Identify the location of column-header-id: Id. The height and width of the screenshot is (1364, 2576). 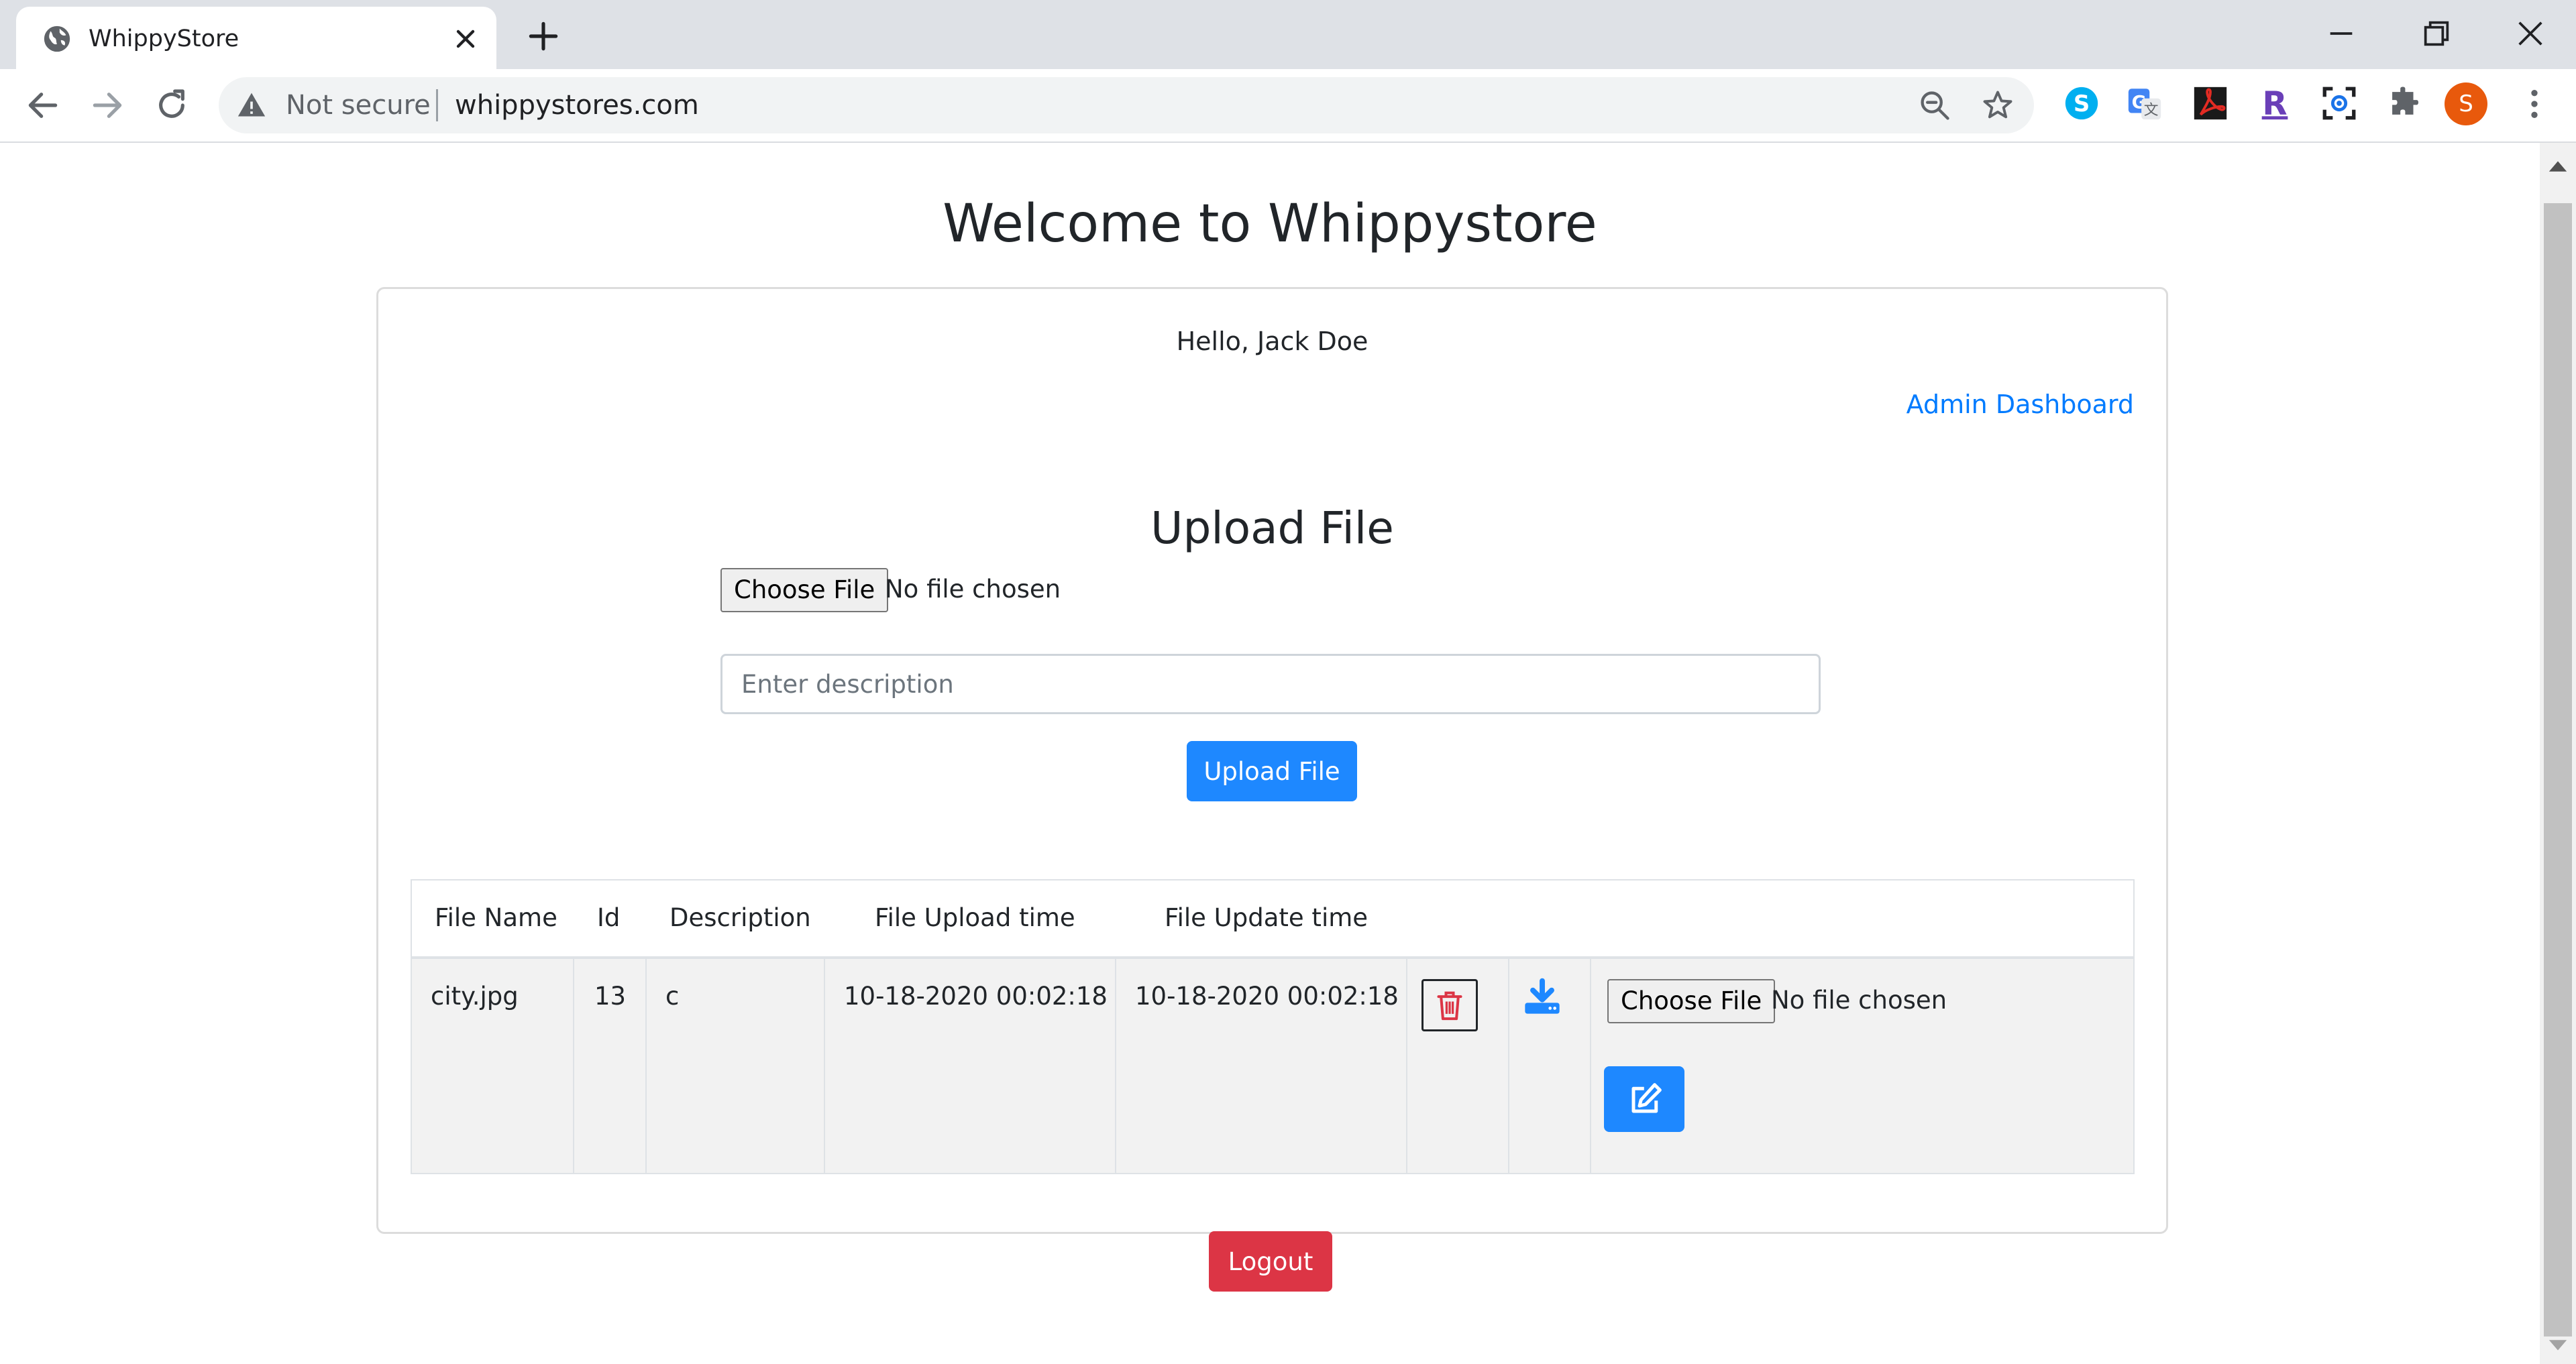
(609, 917).